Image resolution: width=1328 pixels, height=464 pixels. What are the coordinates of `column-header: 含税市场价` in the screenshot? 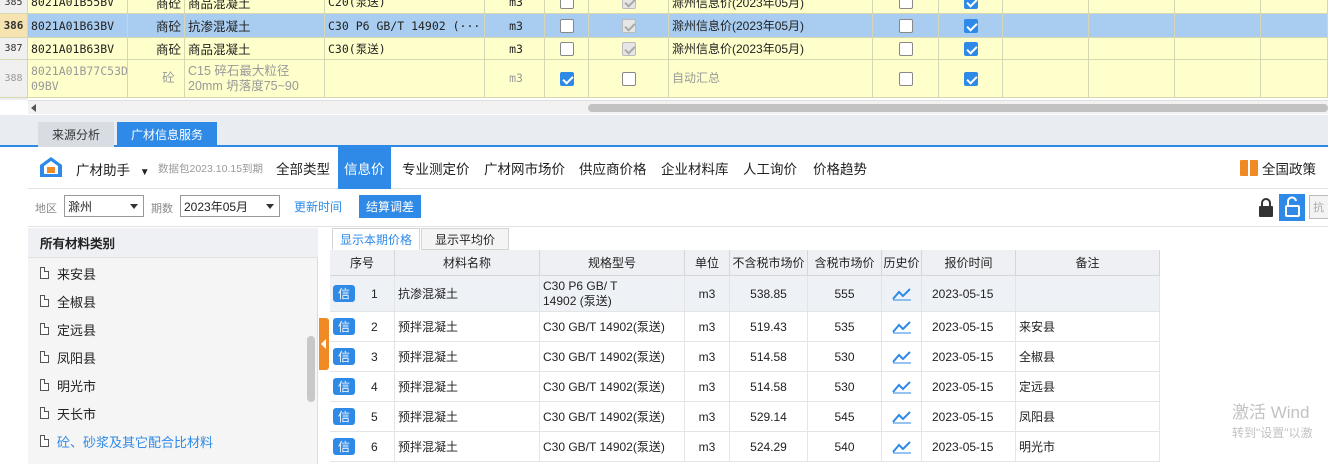 It's located at (845, 263).